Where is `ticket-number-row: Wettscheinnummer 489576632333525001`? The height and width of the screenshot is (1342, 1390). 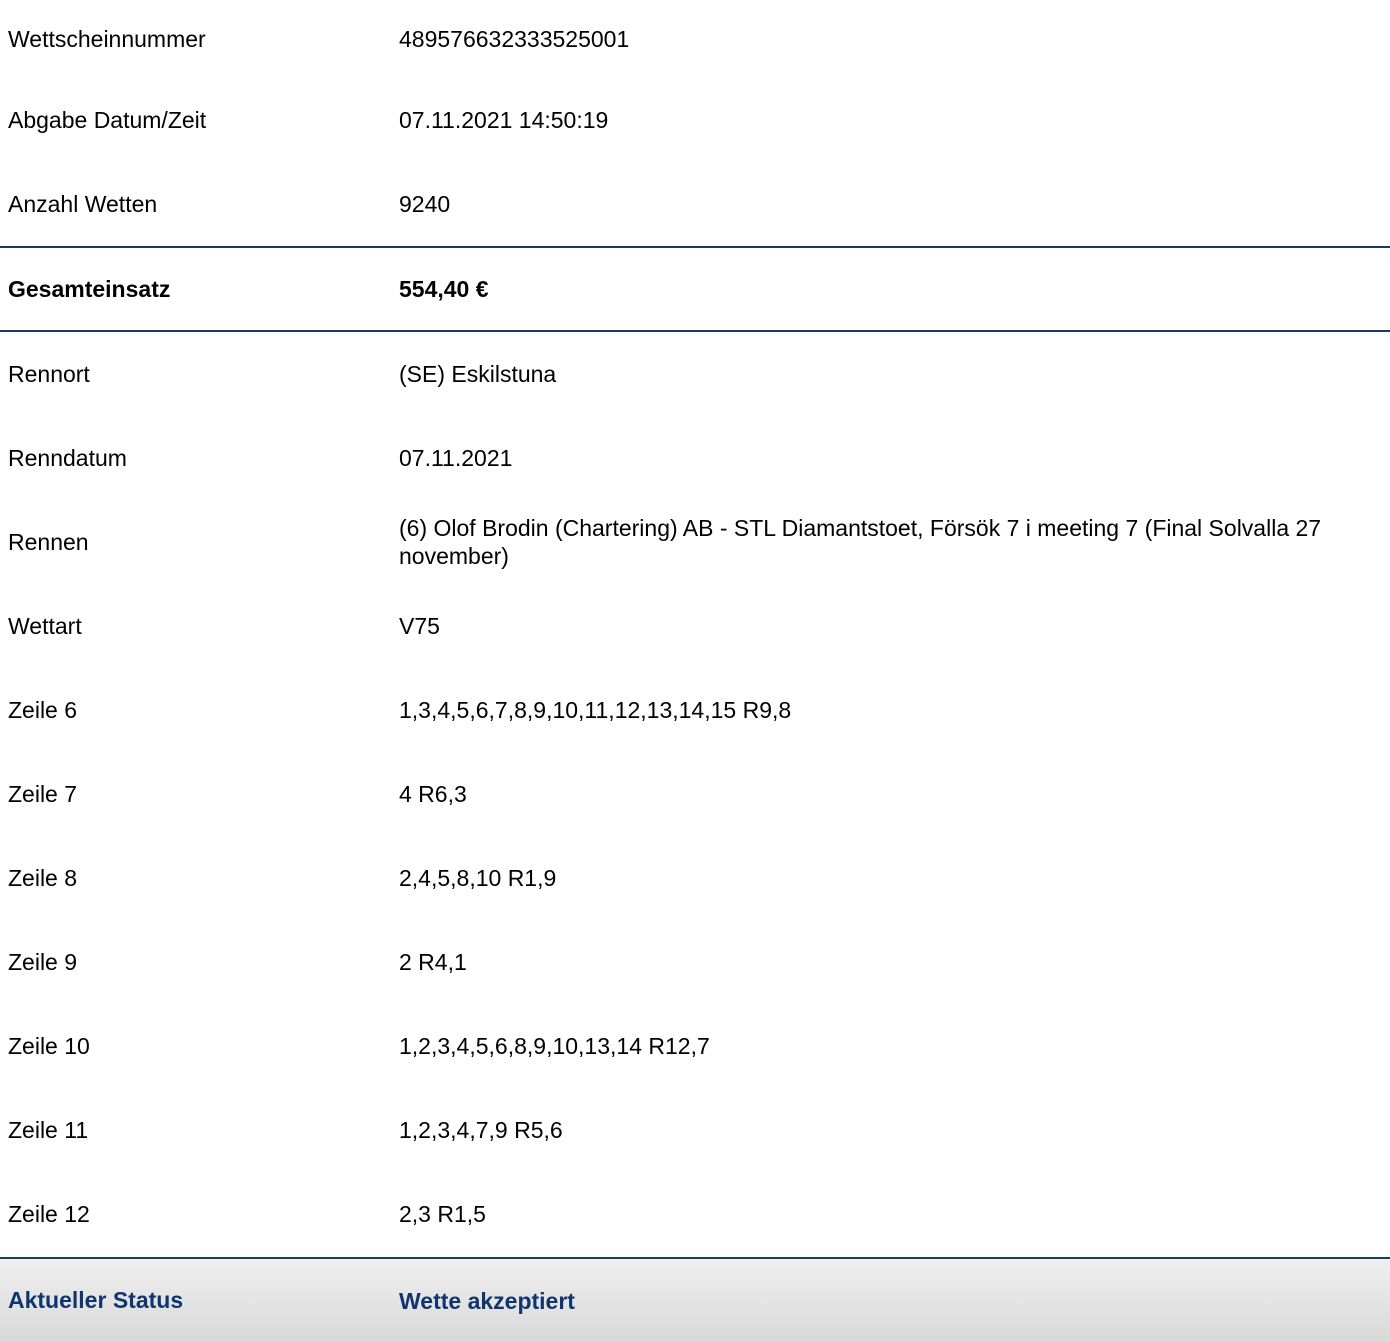 ticket-number-row: Wettscheinnummer 489576632333525001 is located at coordinates (695, 39).